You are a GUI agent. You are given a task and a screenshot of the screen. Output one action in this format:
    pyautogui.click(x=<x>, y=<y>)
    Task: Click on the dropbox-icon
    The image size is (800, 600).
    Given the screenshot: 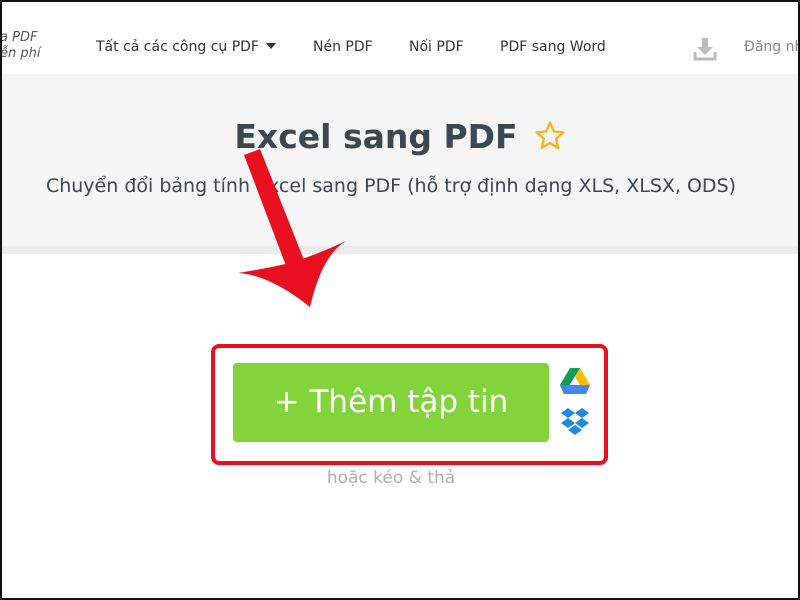 What is the action you would take?
    pyautogui.click(x=575, y=422)
    